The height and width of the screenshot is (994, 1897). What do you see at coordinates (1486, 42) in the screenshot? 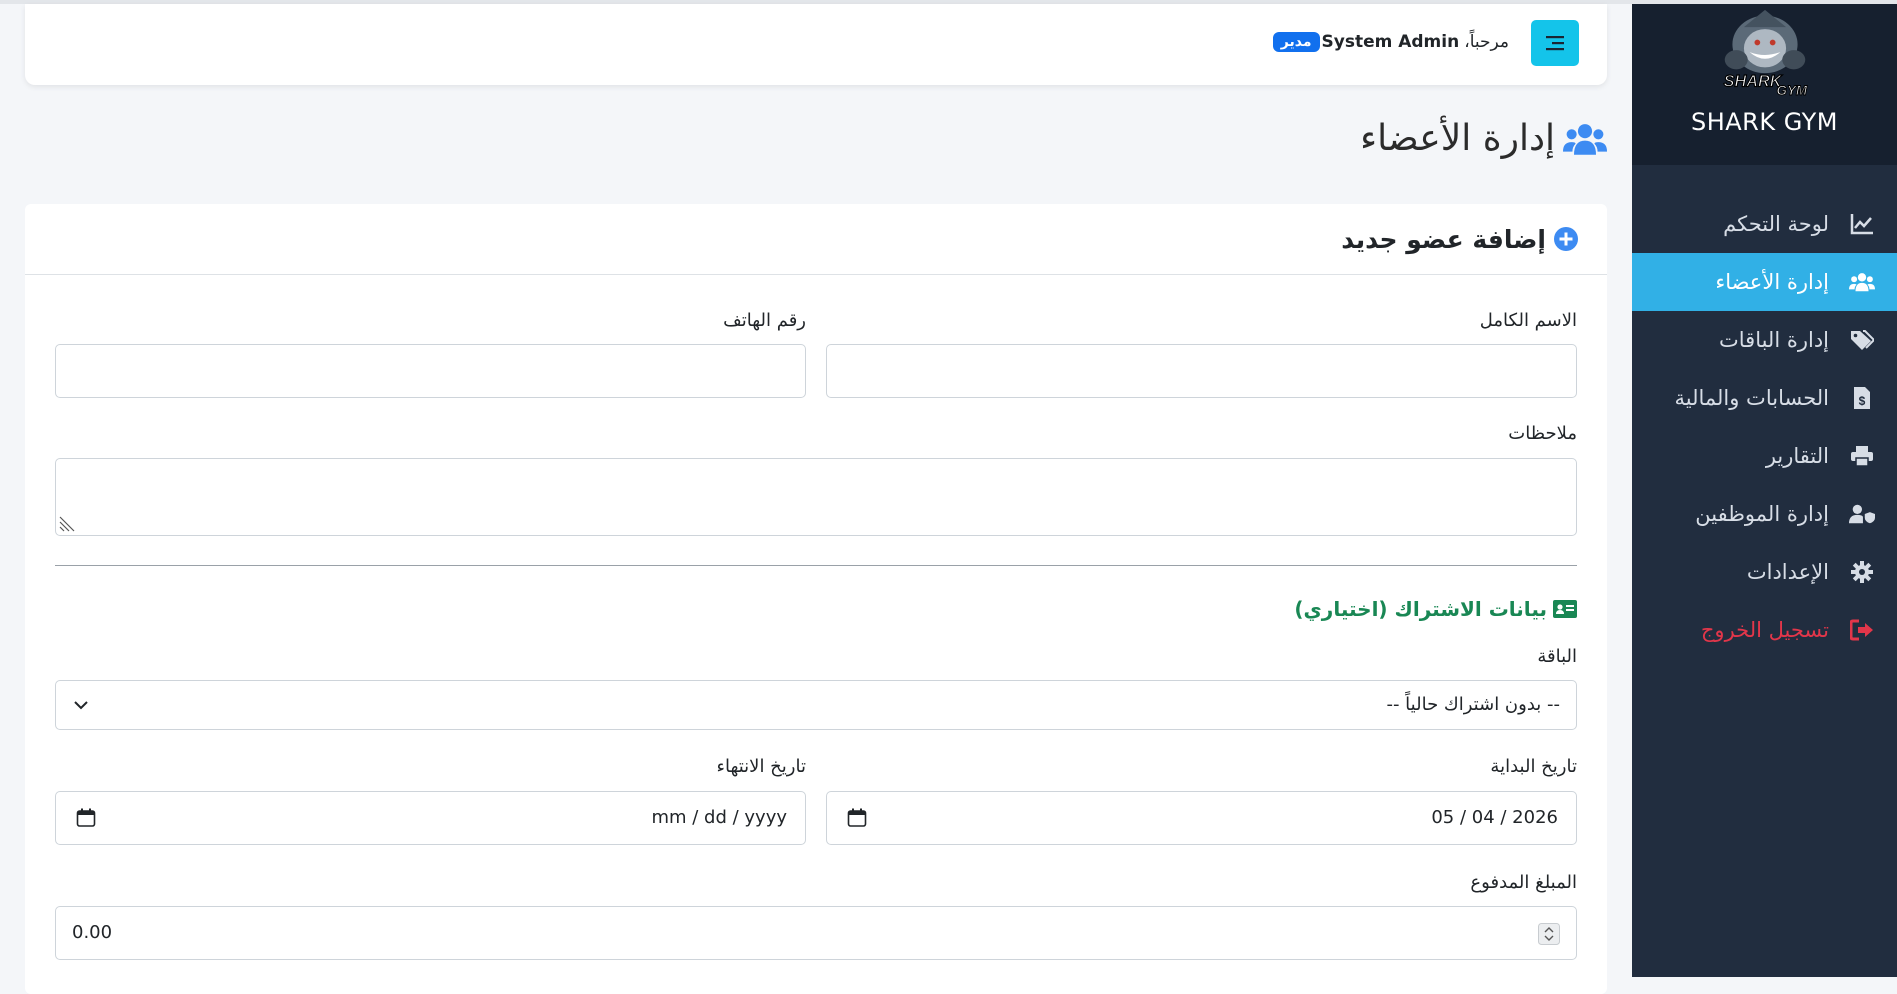
I see `welcome-text: مرحباً،` at bounding box center [1486, 42].